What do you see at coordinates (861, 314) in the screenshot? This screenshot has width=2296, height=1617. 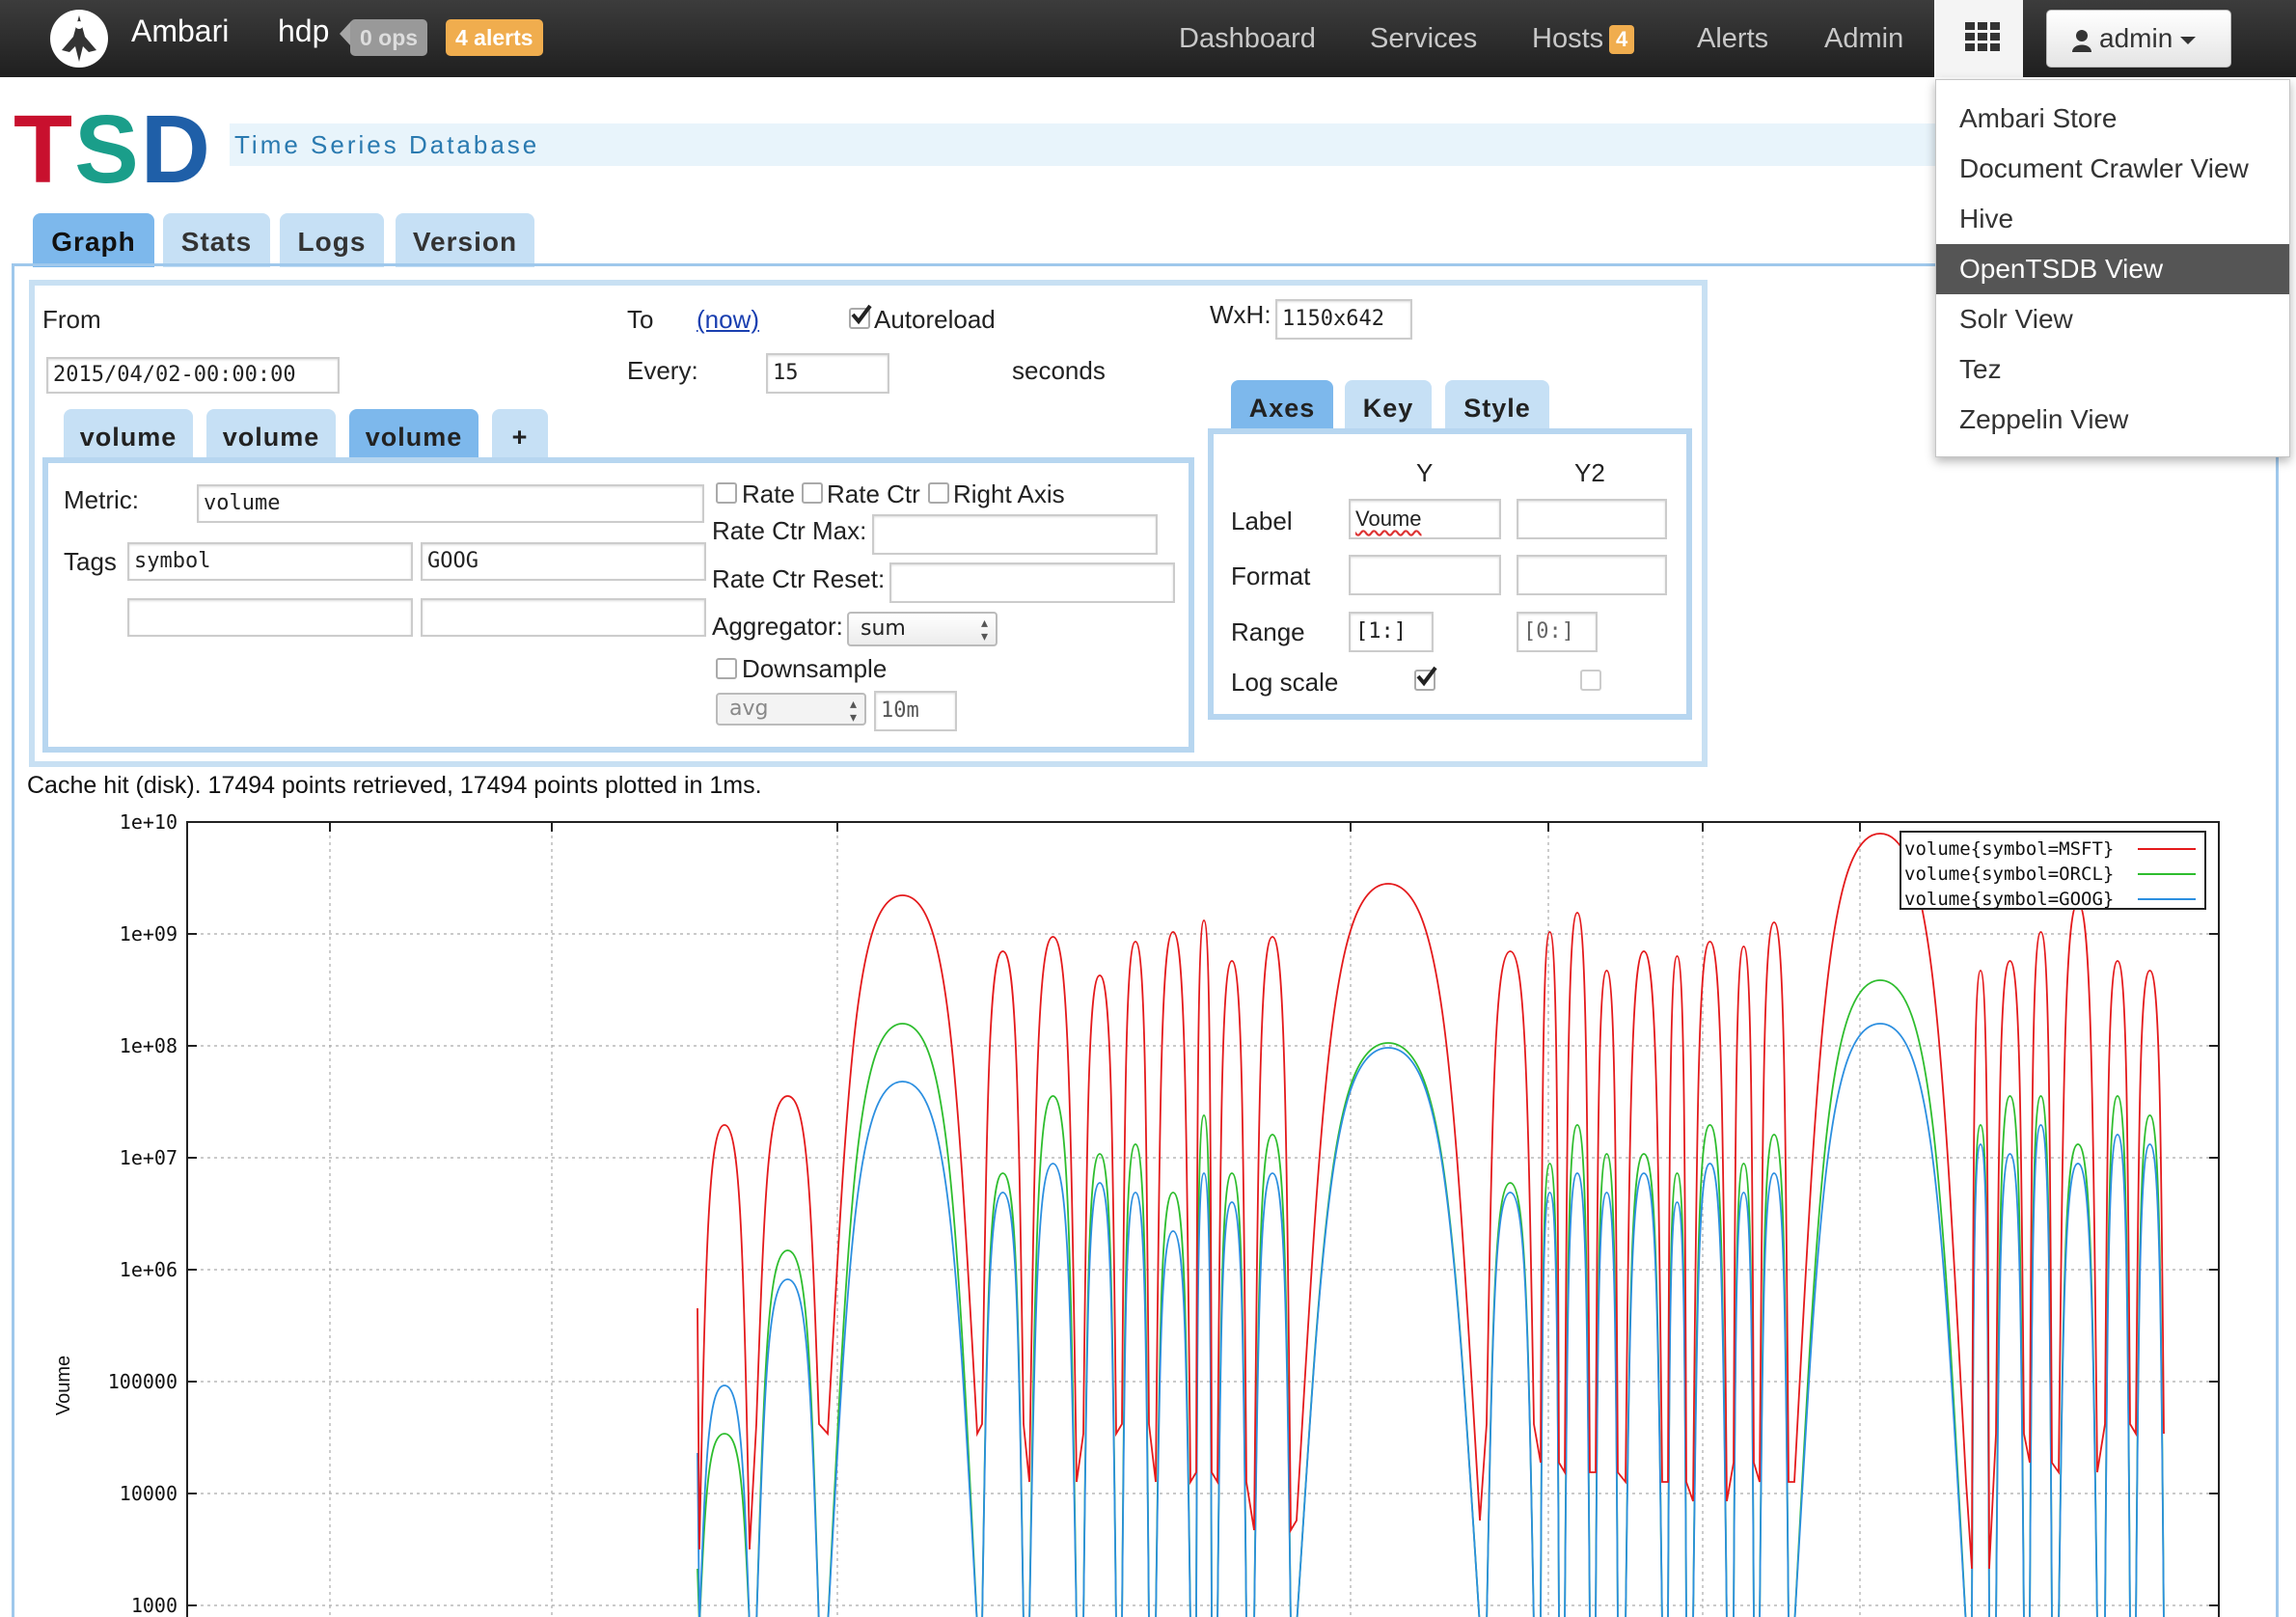 I see `autoreload-check-icon` at bounding box center [861, 314].